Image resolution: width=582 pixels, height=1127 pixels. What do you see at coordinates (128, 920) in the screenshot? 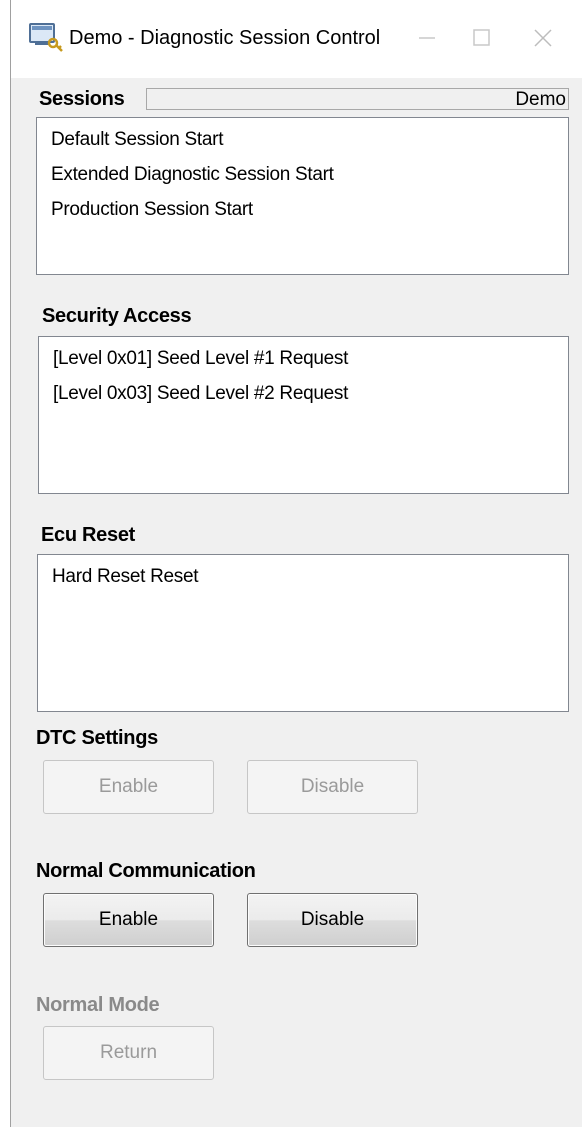
I see `normal-comm-enable-button: Enable` at bounding box center [128, 920].